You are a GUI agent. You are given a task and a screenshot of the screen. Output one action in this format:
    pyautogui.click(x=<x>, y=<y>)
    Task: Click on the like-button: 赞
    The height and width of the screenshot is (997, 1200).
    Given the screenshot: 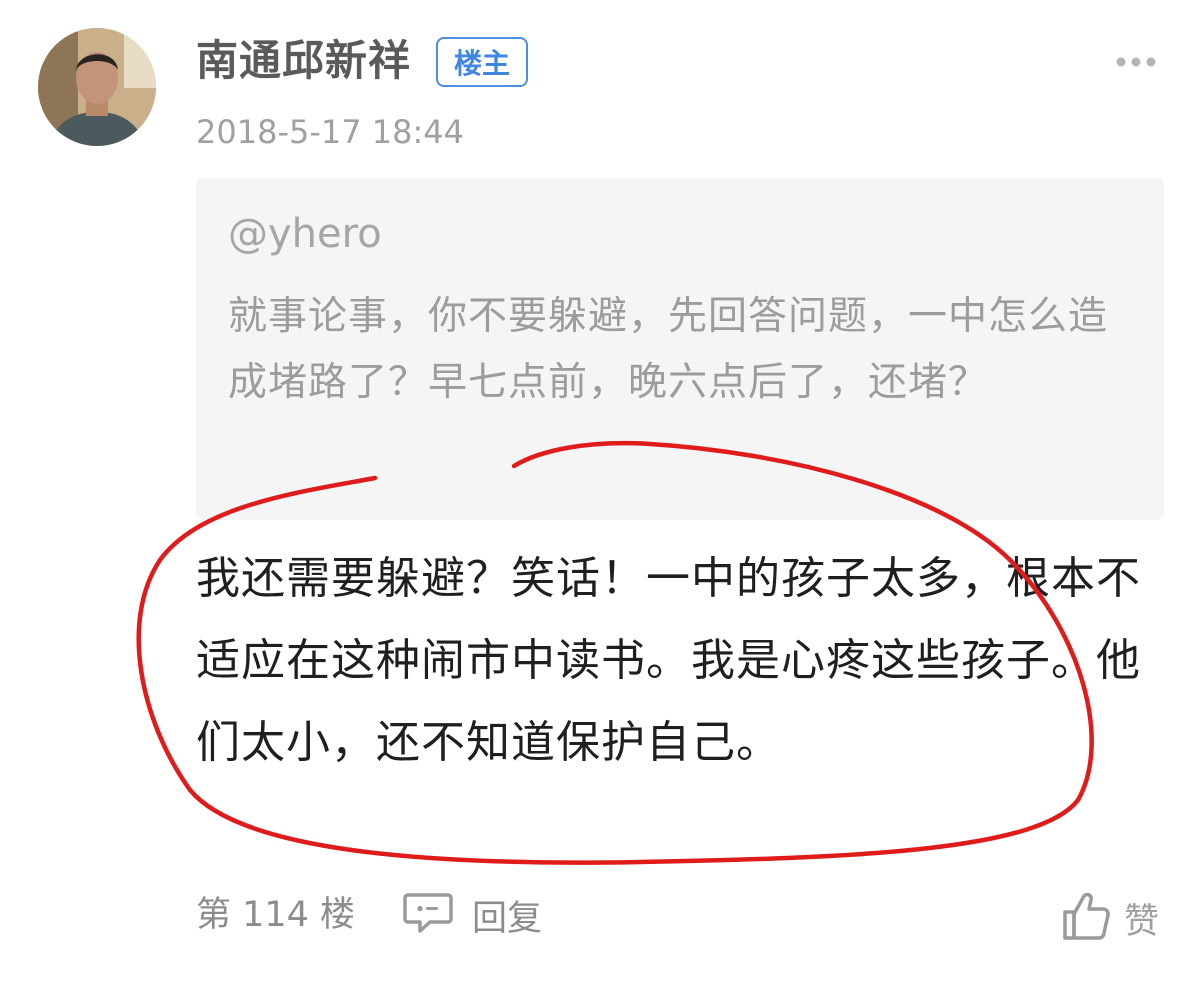 What is the action you would take?
    pyautogui.click(x=1109, y=918)
    